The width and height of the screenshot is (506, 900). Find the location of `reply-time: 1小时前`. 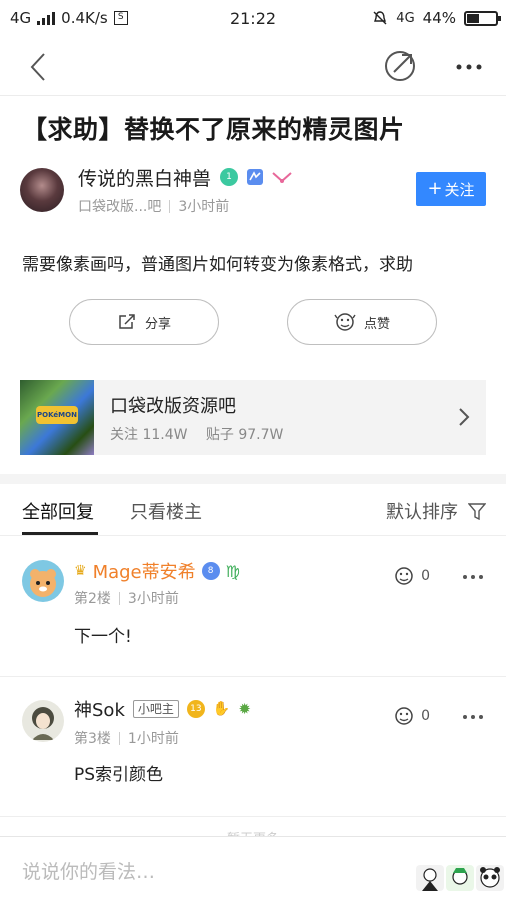

reply-time: 1小时前 is located at coordinates (153, 739).